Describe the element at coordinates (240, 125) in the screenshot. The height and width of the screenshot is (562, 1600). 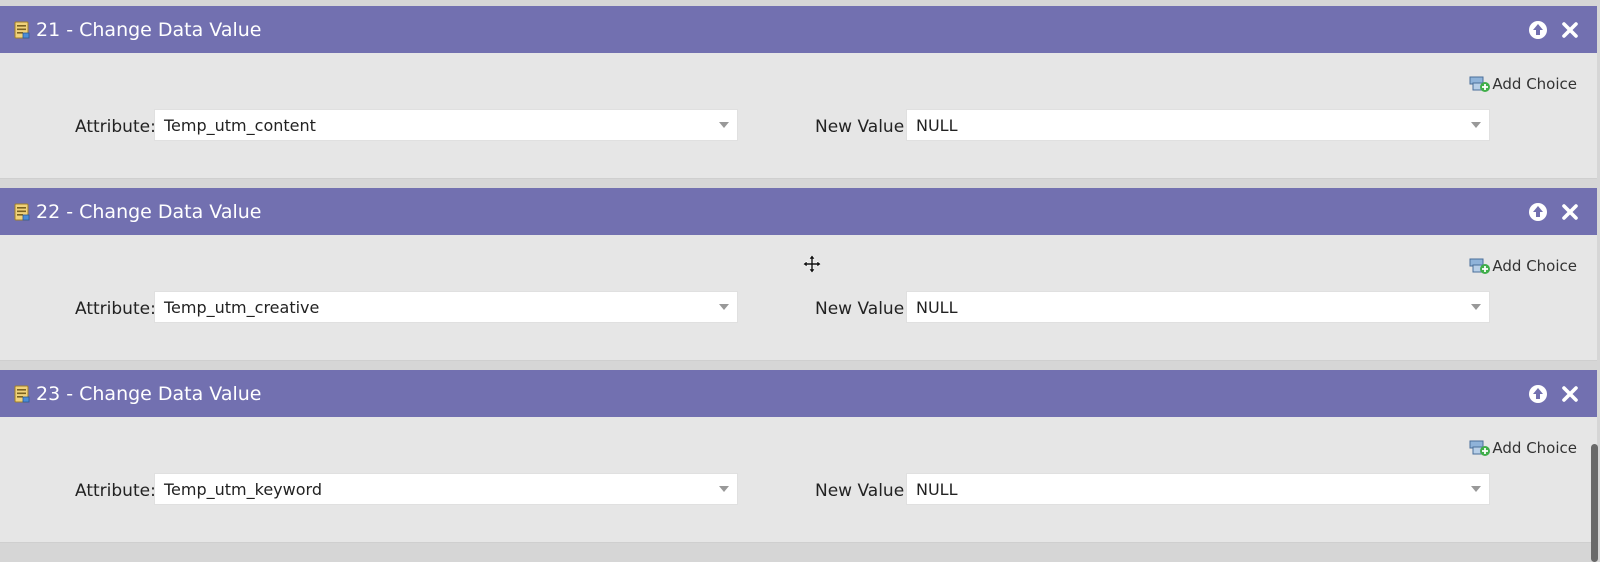
I see `attribute-value: Temp_utm_content` at that location.